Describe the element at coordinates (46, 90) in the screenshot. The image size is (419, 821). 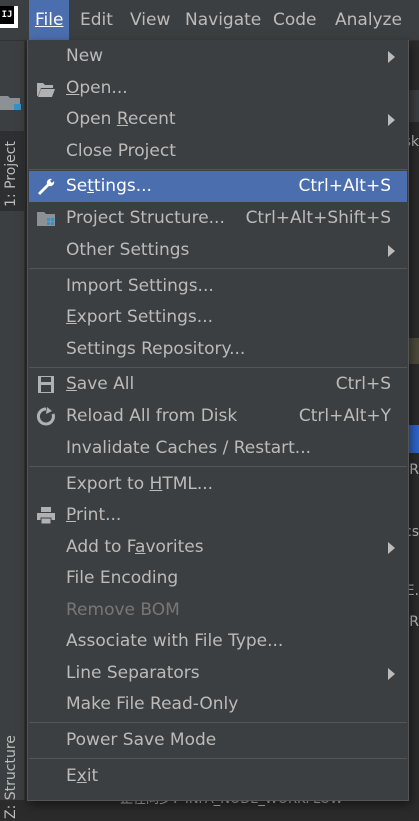
I see `folder-open-icon` at that location.